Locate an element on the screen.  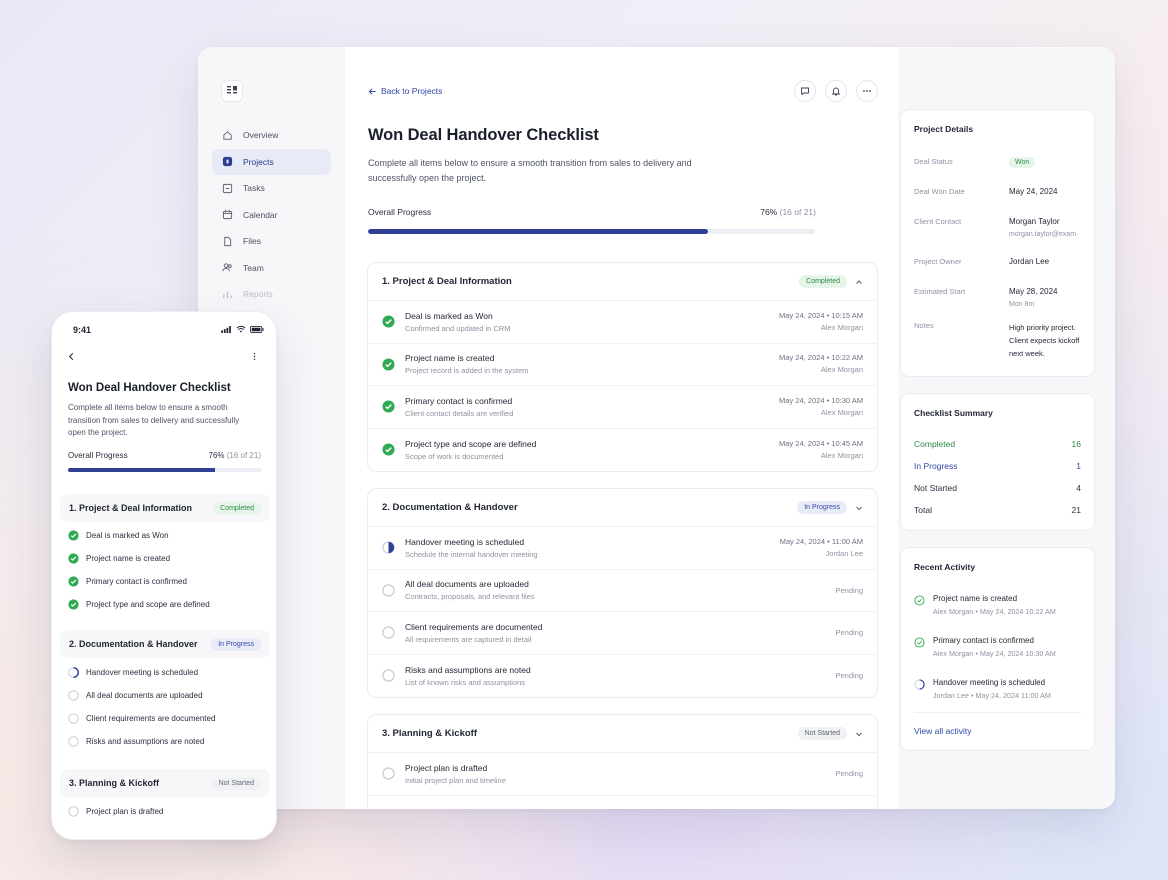
sidebar-item-label: Files is located at coordinates (252, 241).